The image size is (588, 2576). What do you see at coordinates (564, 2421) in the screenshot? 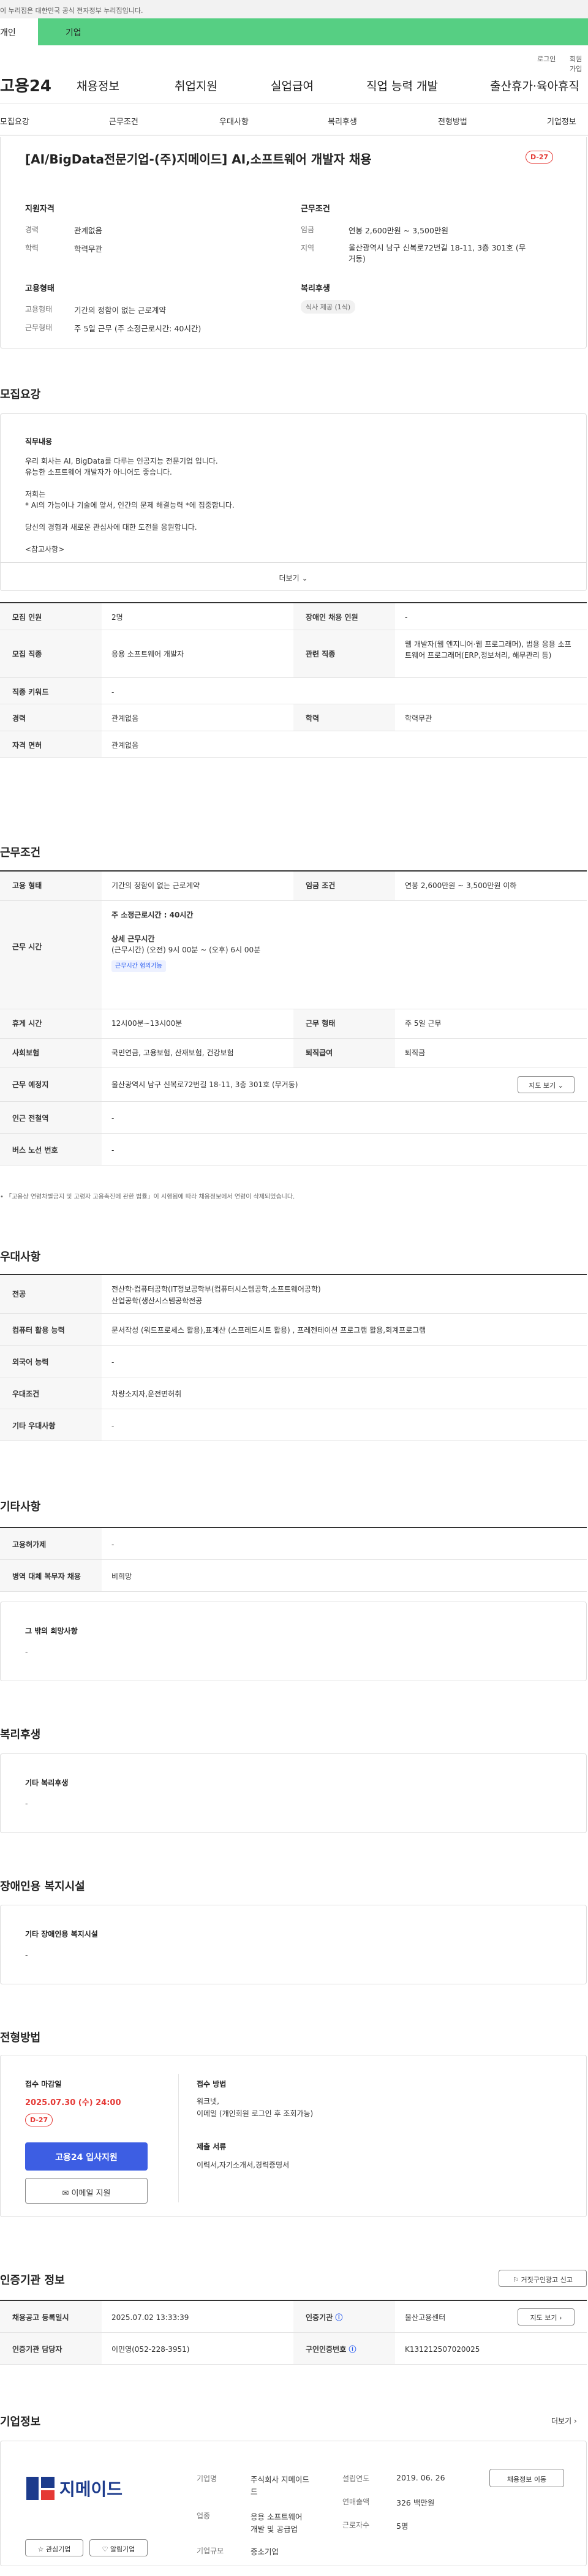
I see `company-more-link: 더보기 ›` at bounding box center [564, 2421].